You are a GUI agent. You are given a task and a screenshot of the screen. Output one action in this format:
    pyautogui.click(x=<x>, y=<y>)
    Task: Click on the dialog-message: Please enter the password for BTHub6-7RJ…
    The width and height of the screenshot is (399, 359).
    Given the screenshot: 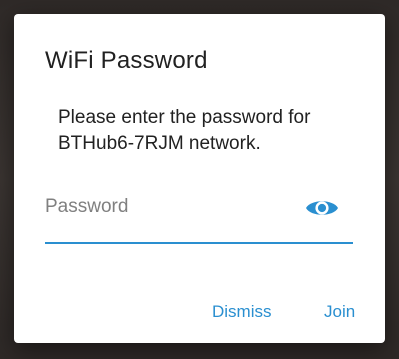 What is the action you would take?
    pyautogui.click(x=213, y=131)
    